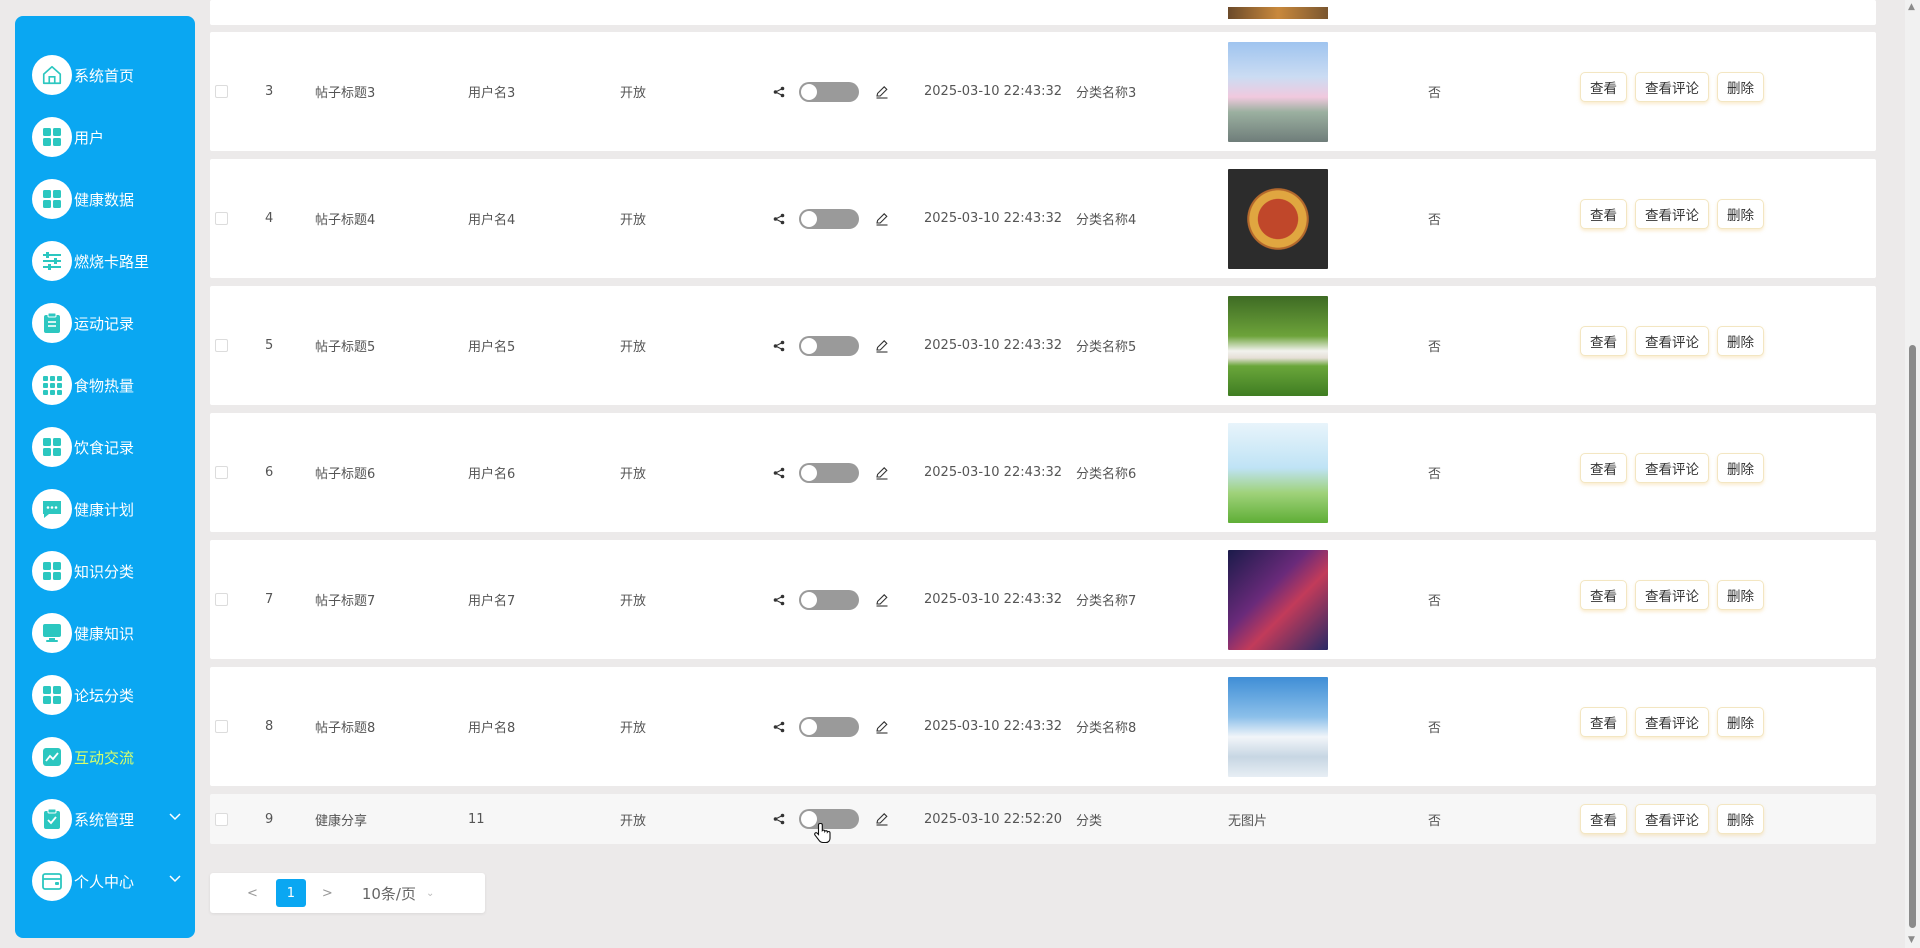 This screenshot has width=1920, height=948. What do you see at coordinates (290, 893) in the screenshot?
I see `page-number-current: 1` at bounding box center [290, 893].